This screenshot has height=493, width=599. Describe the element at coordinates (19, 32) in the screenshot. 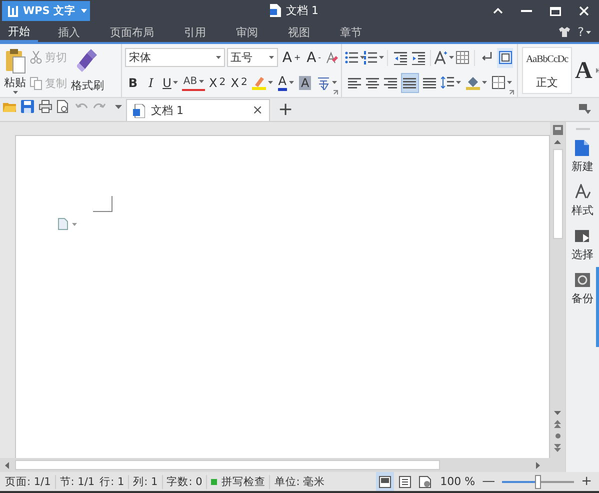

I see `menu-tab: 开始` at that location.